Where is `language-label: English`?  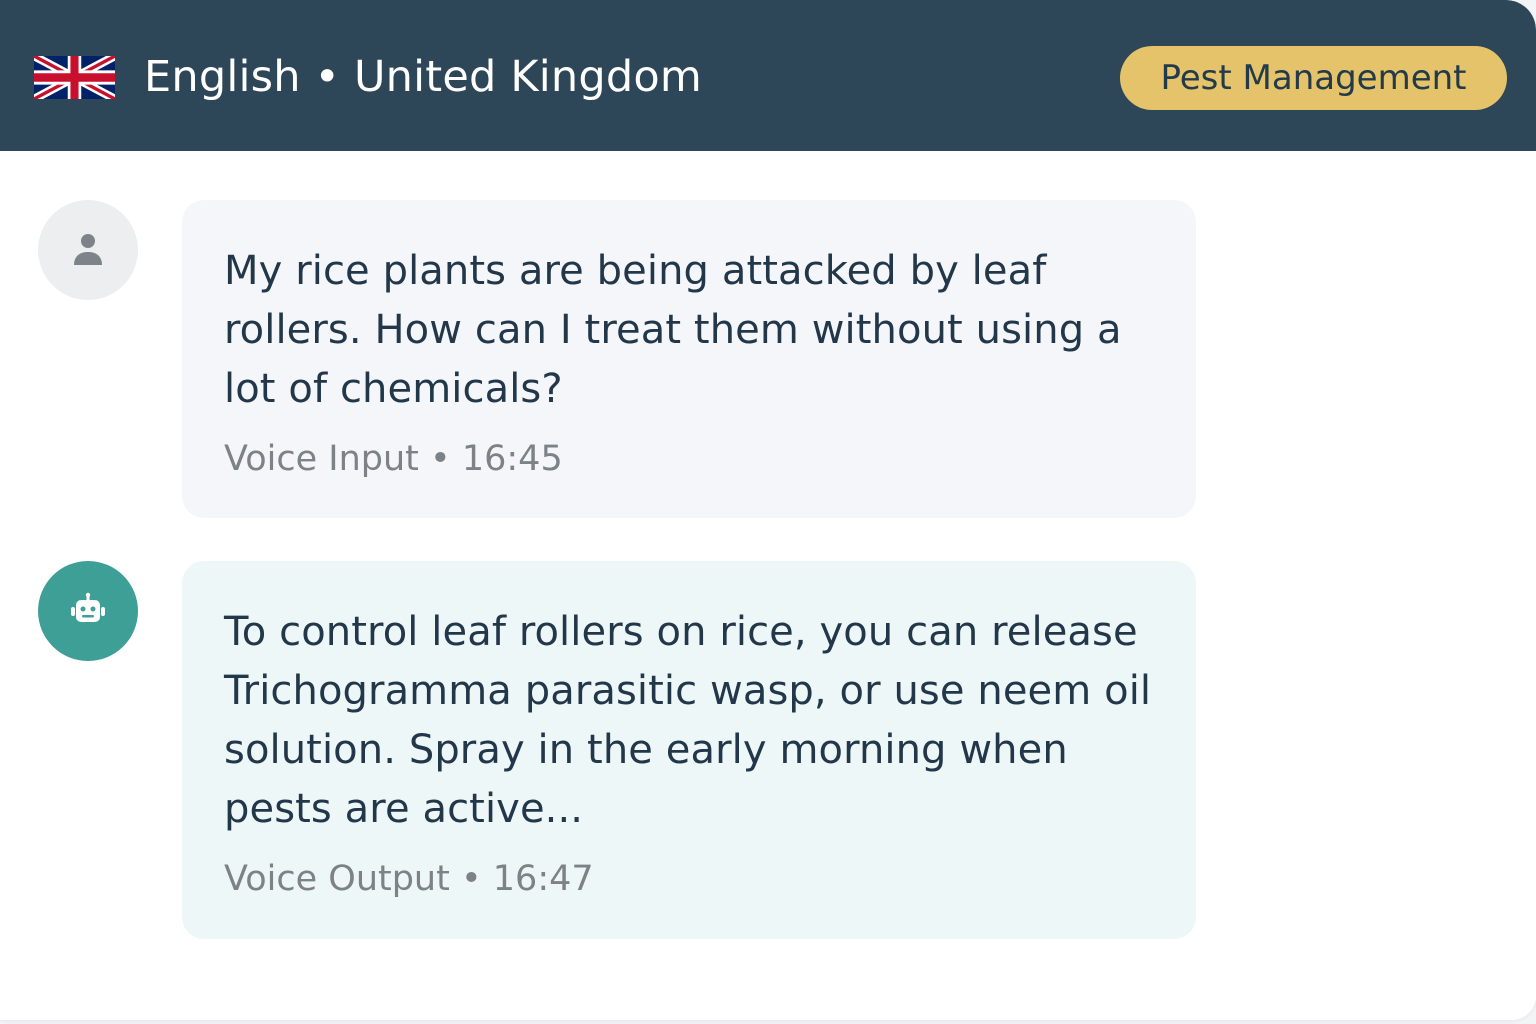 language-label: English is located at coordinates (222, 77).